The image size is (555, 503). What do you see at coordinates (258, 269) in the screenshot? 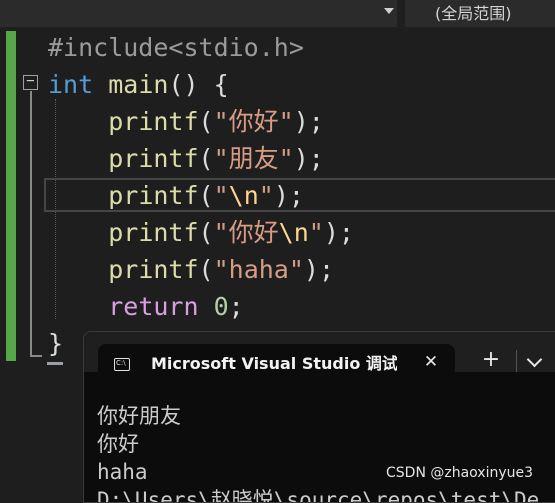
I see `string-literal: "haha"` at bounding box center [258, 269].